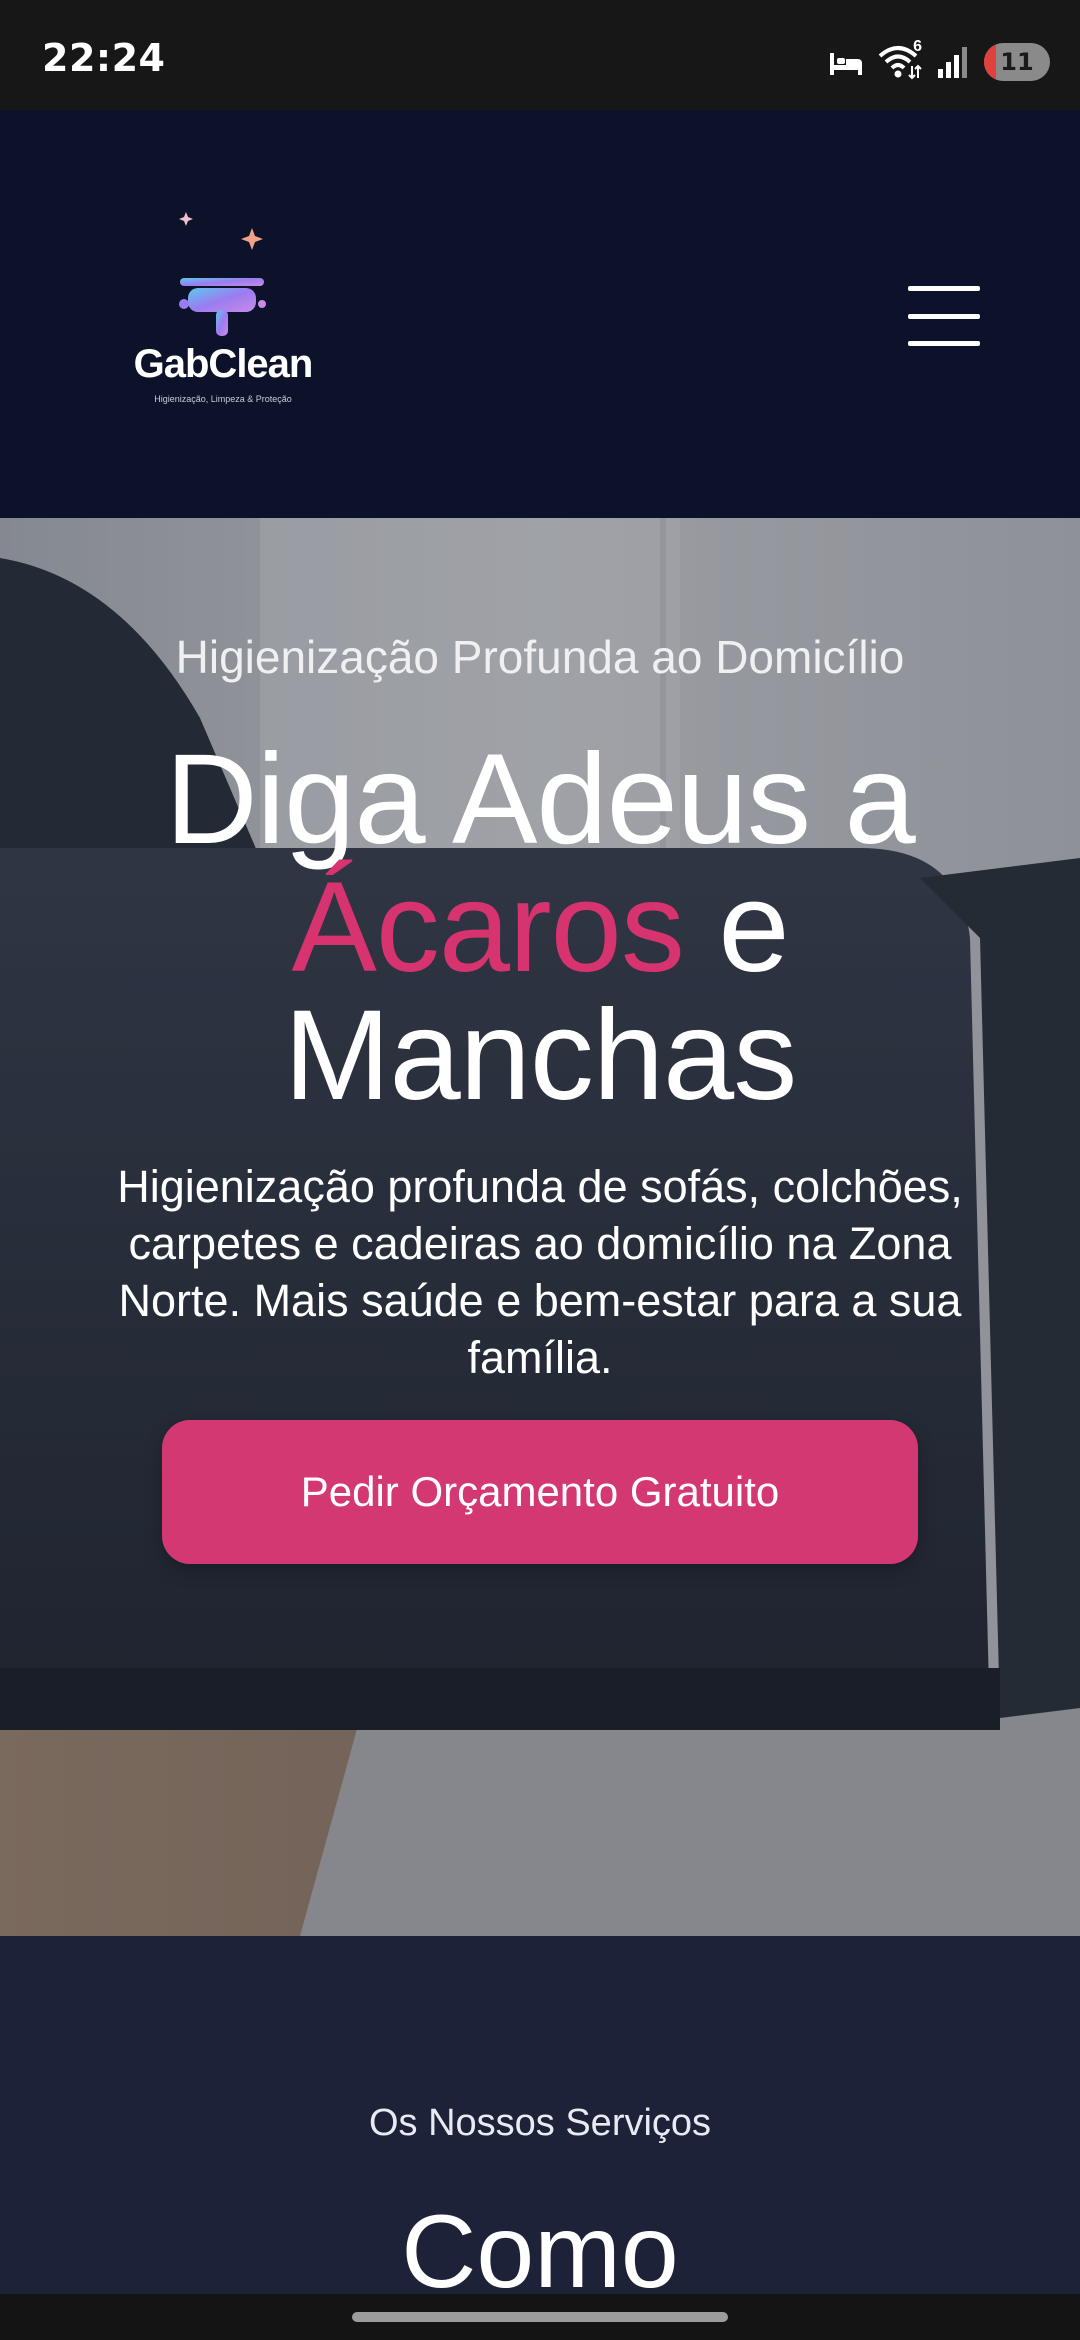 The image size is (1080, 2340). I want to click on system-nav-bar, so click(540, 2317).